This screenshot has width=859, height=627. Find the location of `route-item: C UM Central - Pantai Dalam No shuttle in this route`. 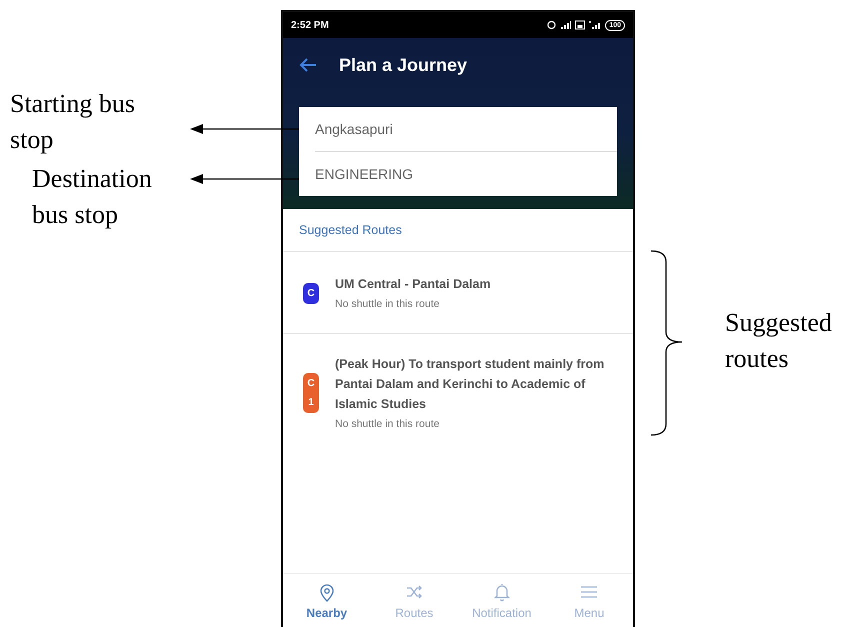

route-item: C UM Central - Pantai Dalam No shuttle in this route is located at coordinates (458, 293).